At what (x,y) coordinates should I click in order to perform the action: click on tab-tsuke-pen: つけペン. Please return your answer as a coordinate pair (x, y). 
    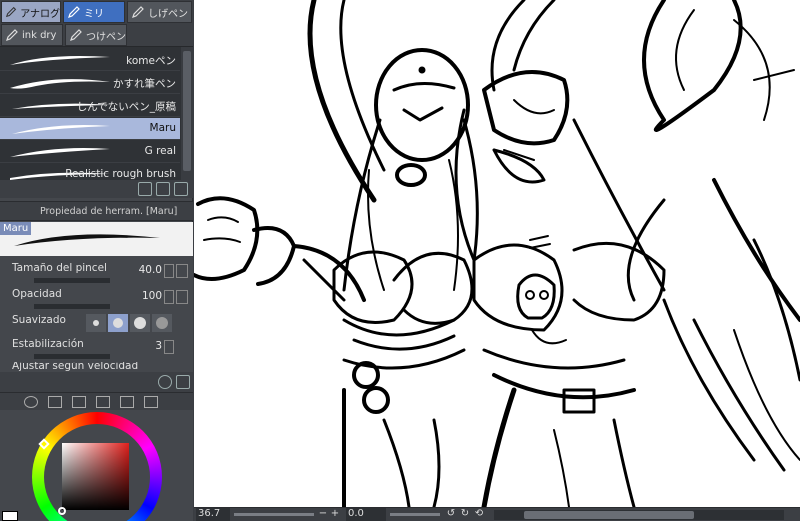
    Looking at the image, I should click on (96, 35).